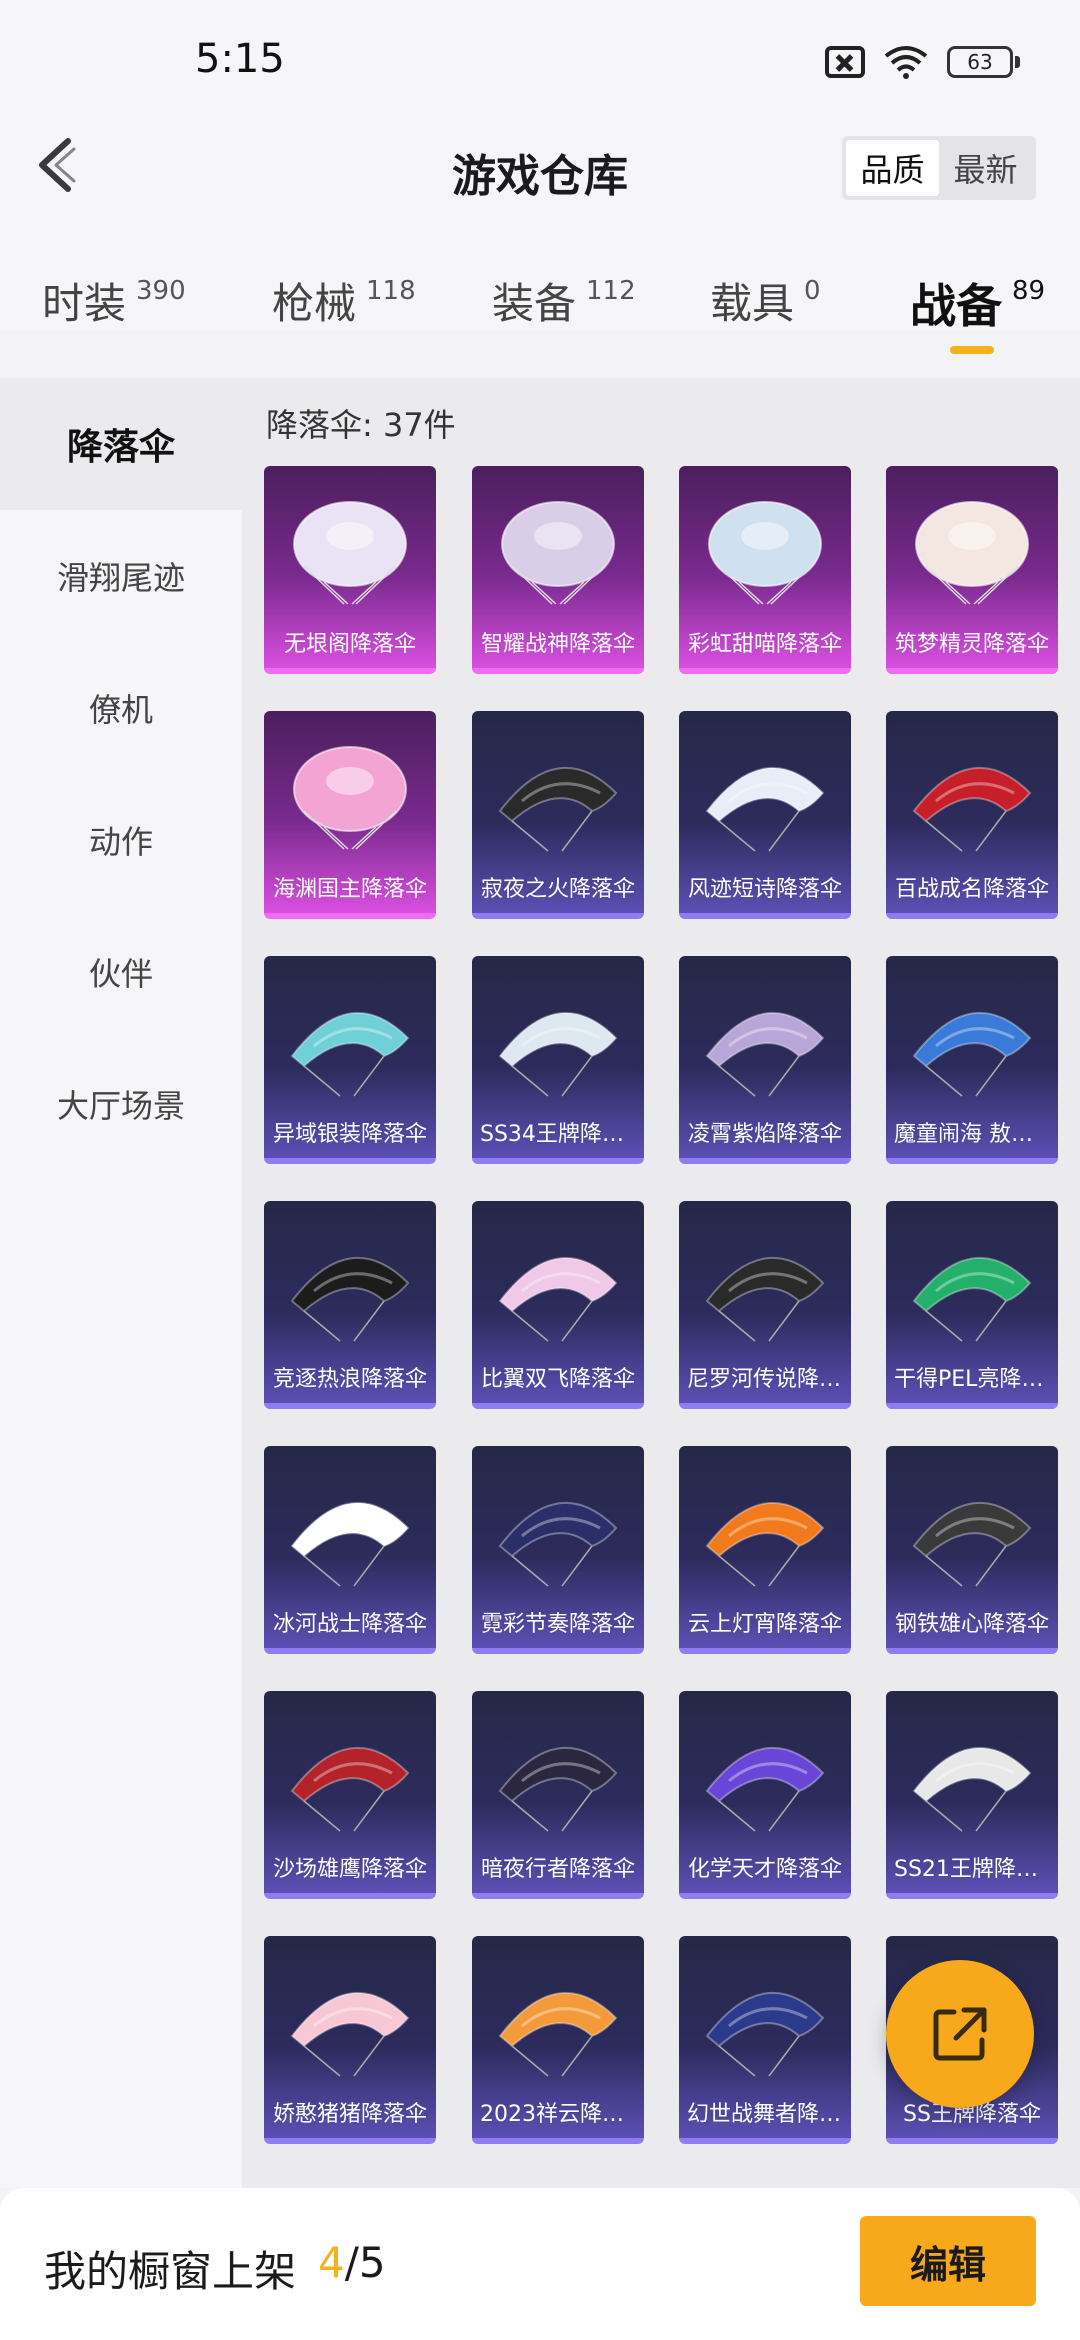 The height and width of the screenshot is (2340, 1080). What do you see at coordinates (976, 1869) in the screenshot?
I see `item-name: SS21王牌降落伞` at bounding box center [976, 1869].